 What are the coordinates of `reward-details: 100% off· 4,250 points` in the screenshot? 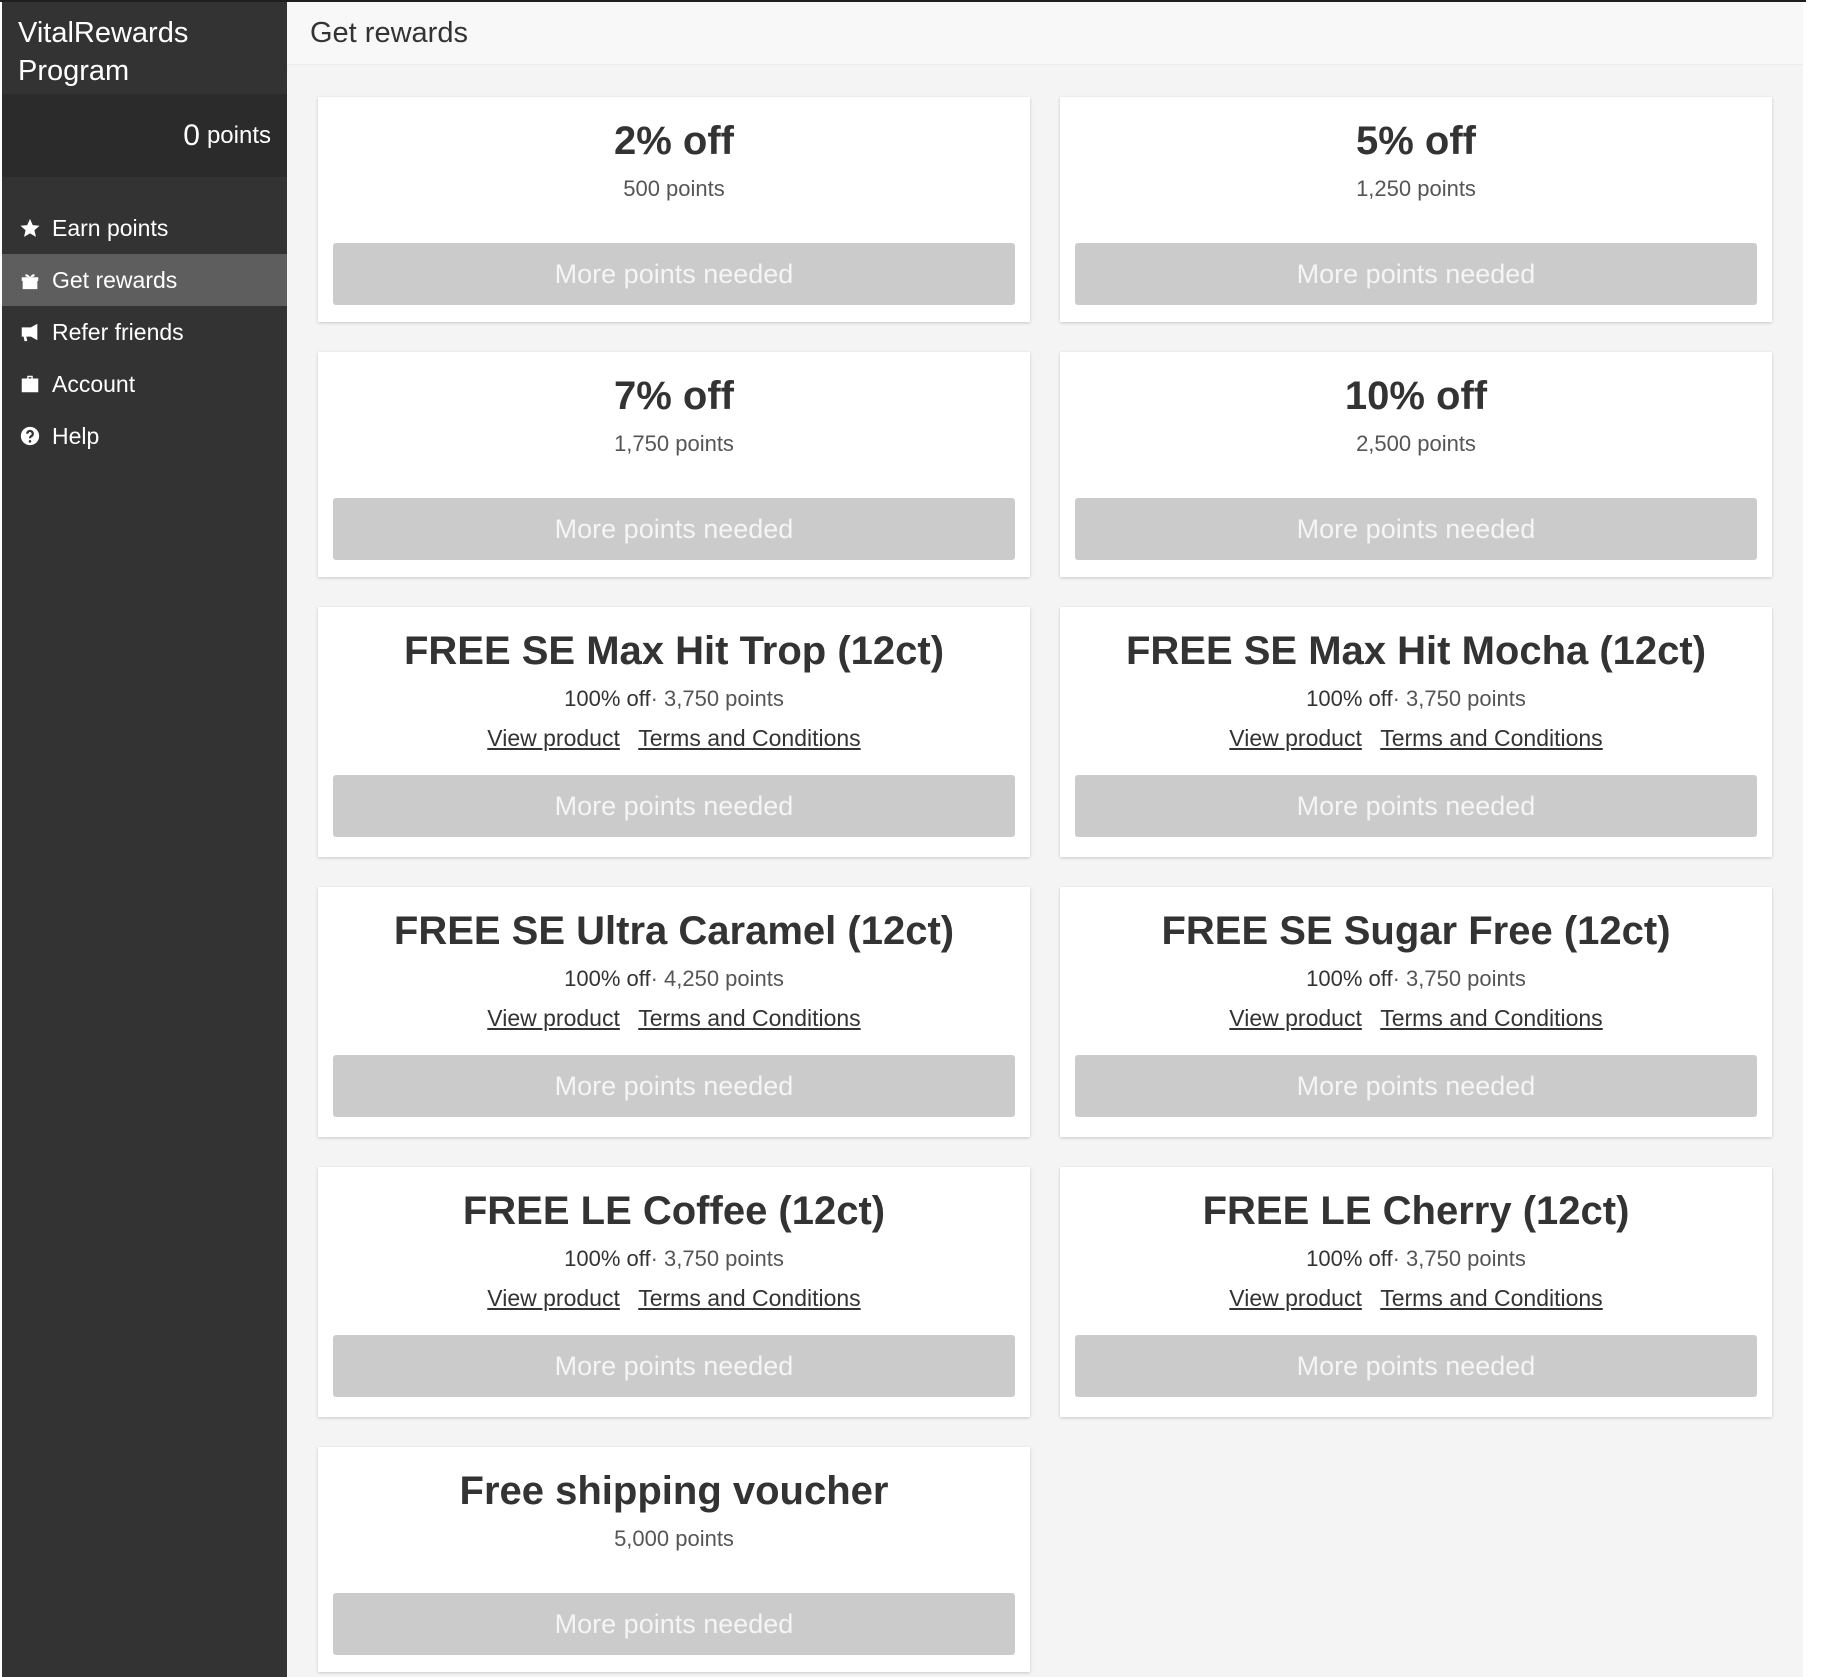 It's located at (674, 979).